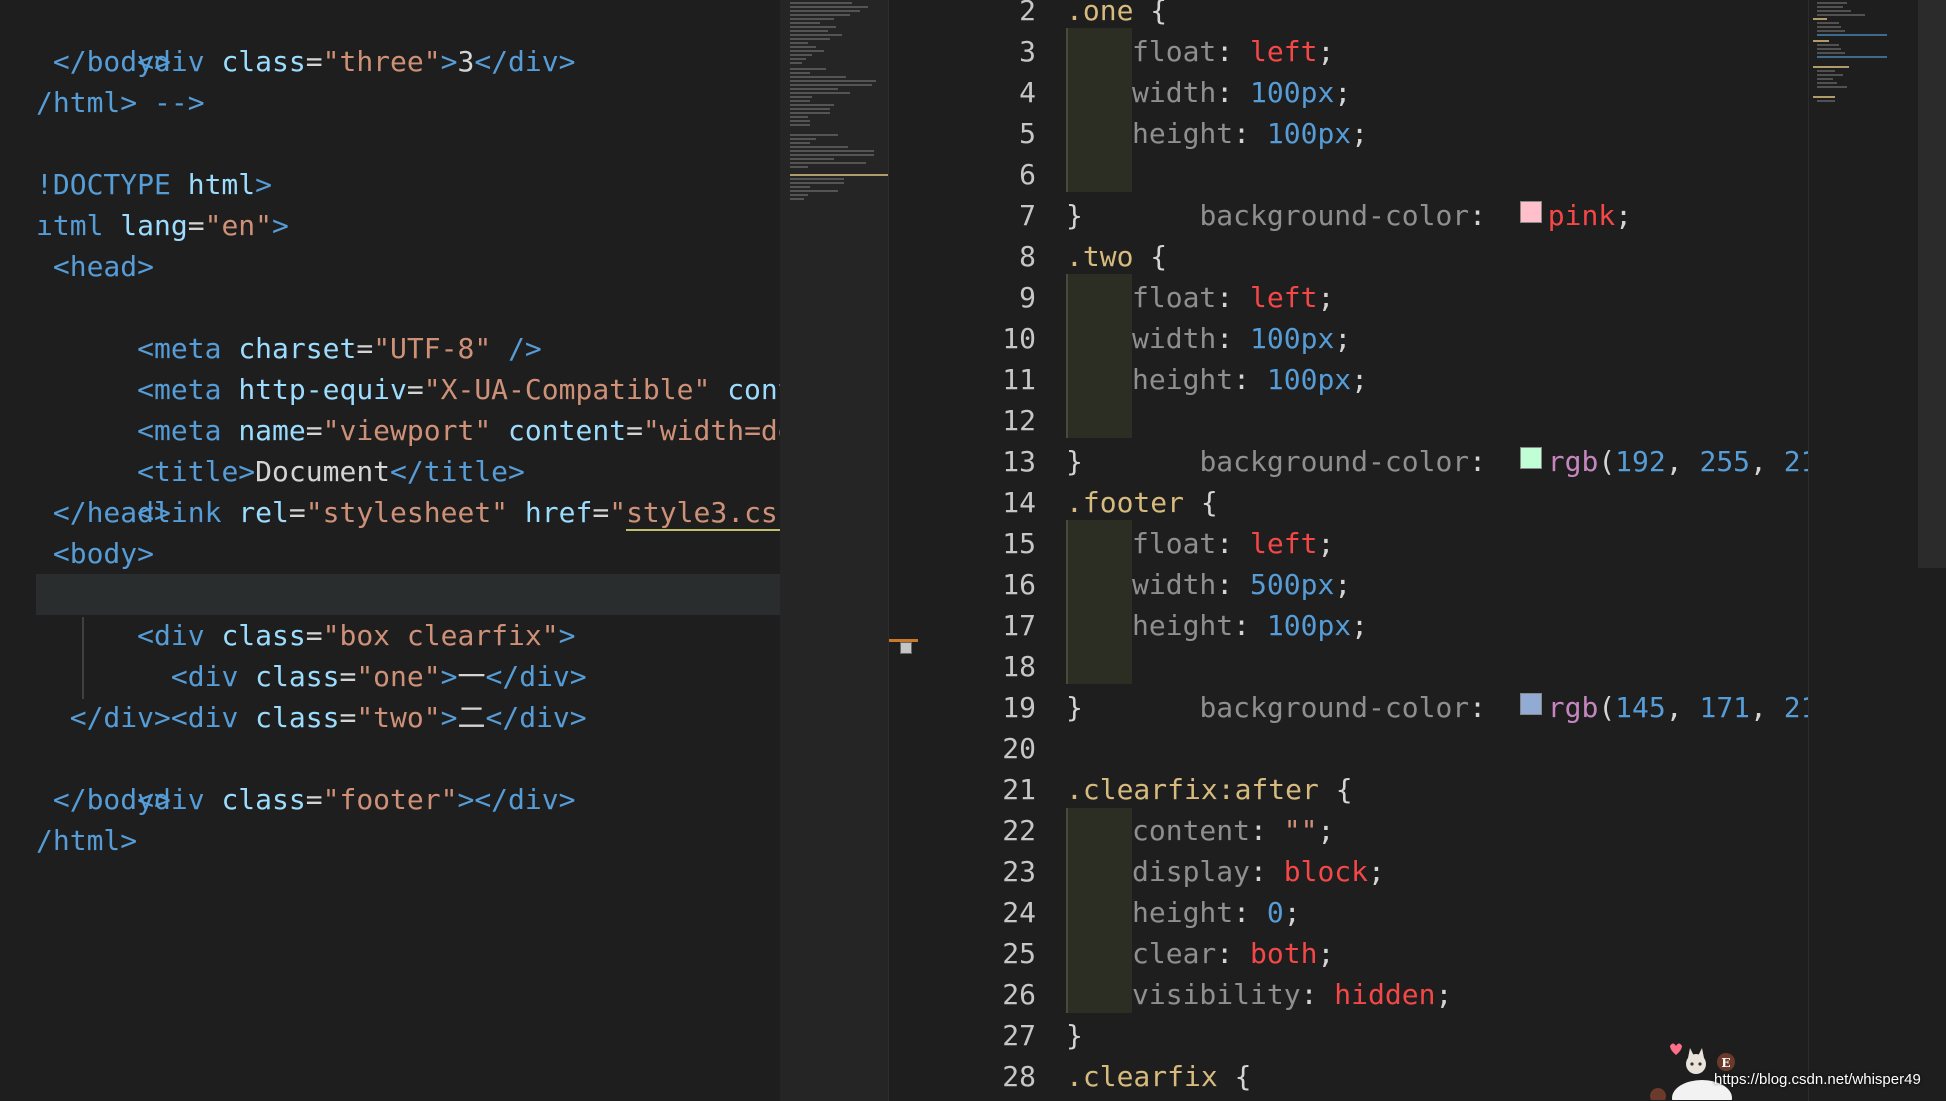 This screenshot has width=1946, height=1101. I want to click on code-line: content: "";, so click(1233, 830).